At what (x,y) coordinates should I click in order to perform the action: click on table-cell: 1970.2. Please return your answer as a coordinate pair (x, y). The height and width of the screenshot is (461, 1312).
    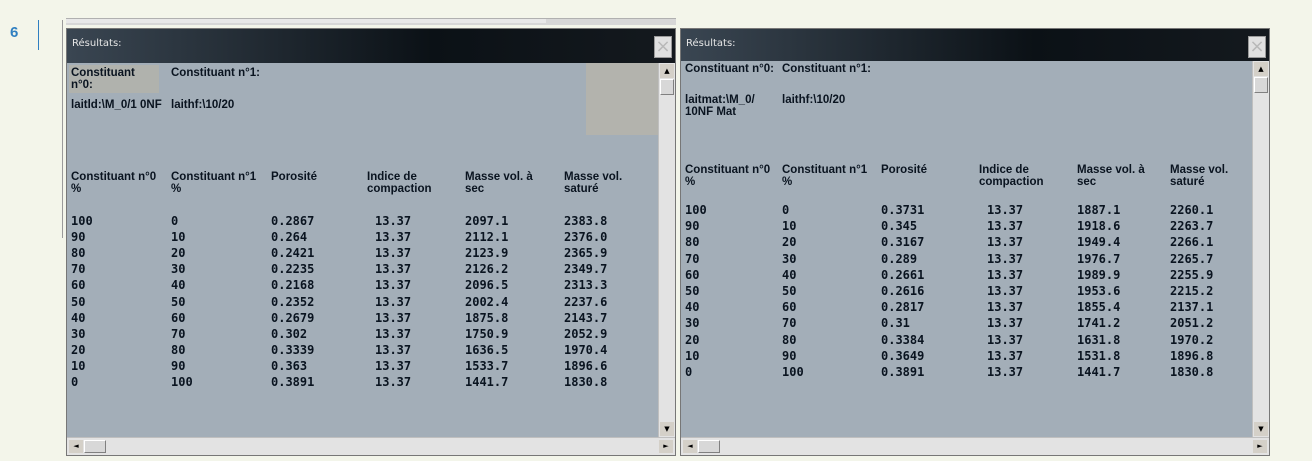
    Looking at the image, I should click on (1192, 339).